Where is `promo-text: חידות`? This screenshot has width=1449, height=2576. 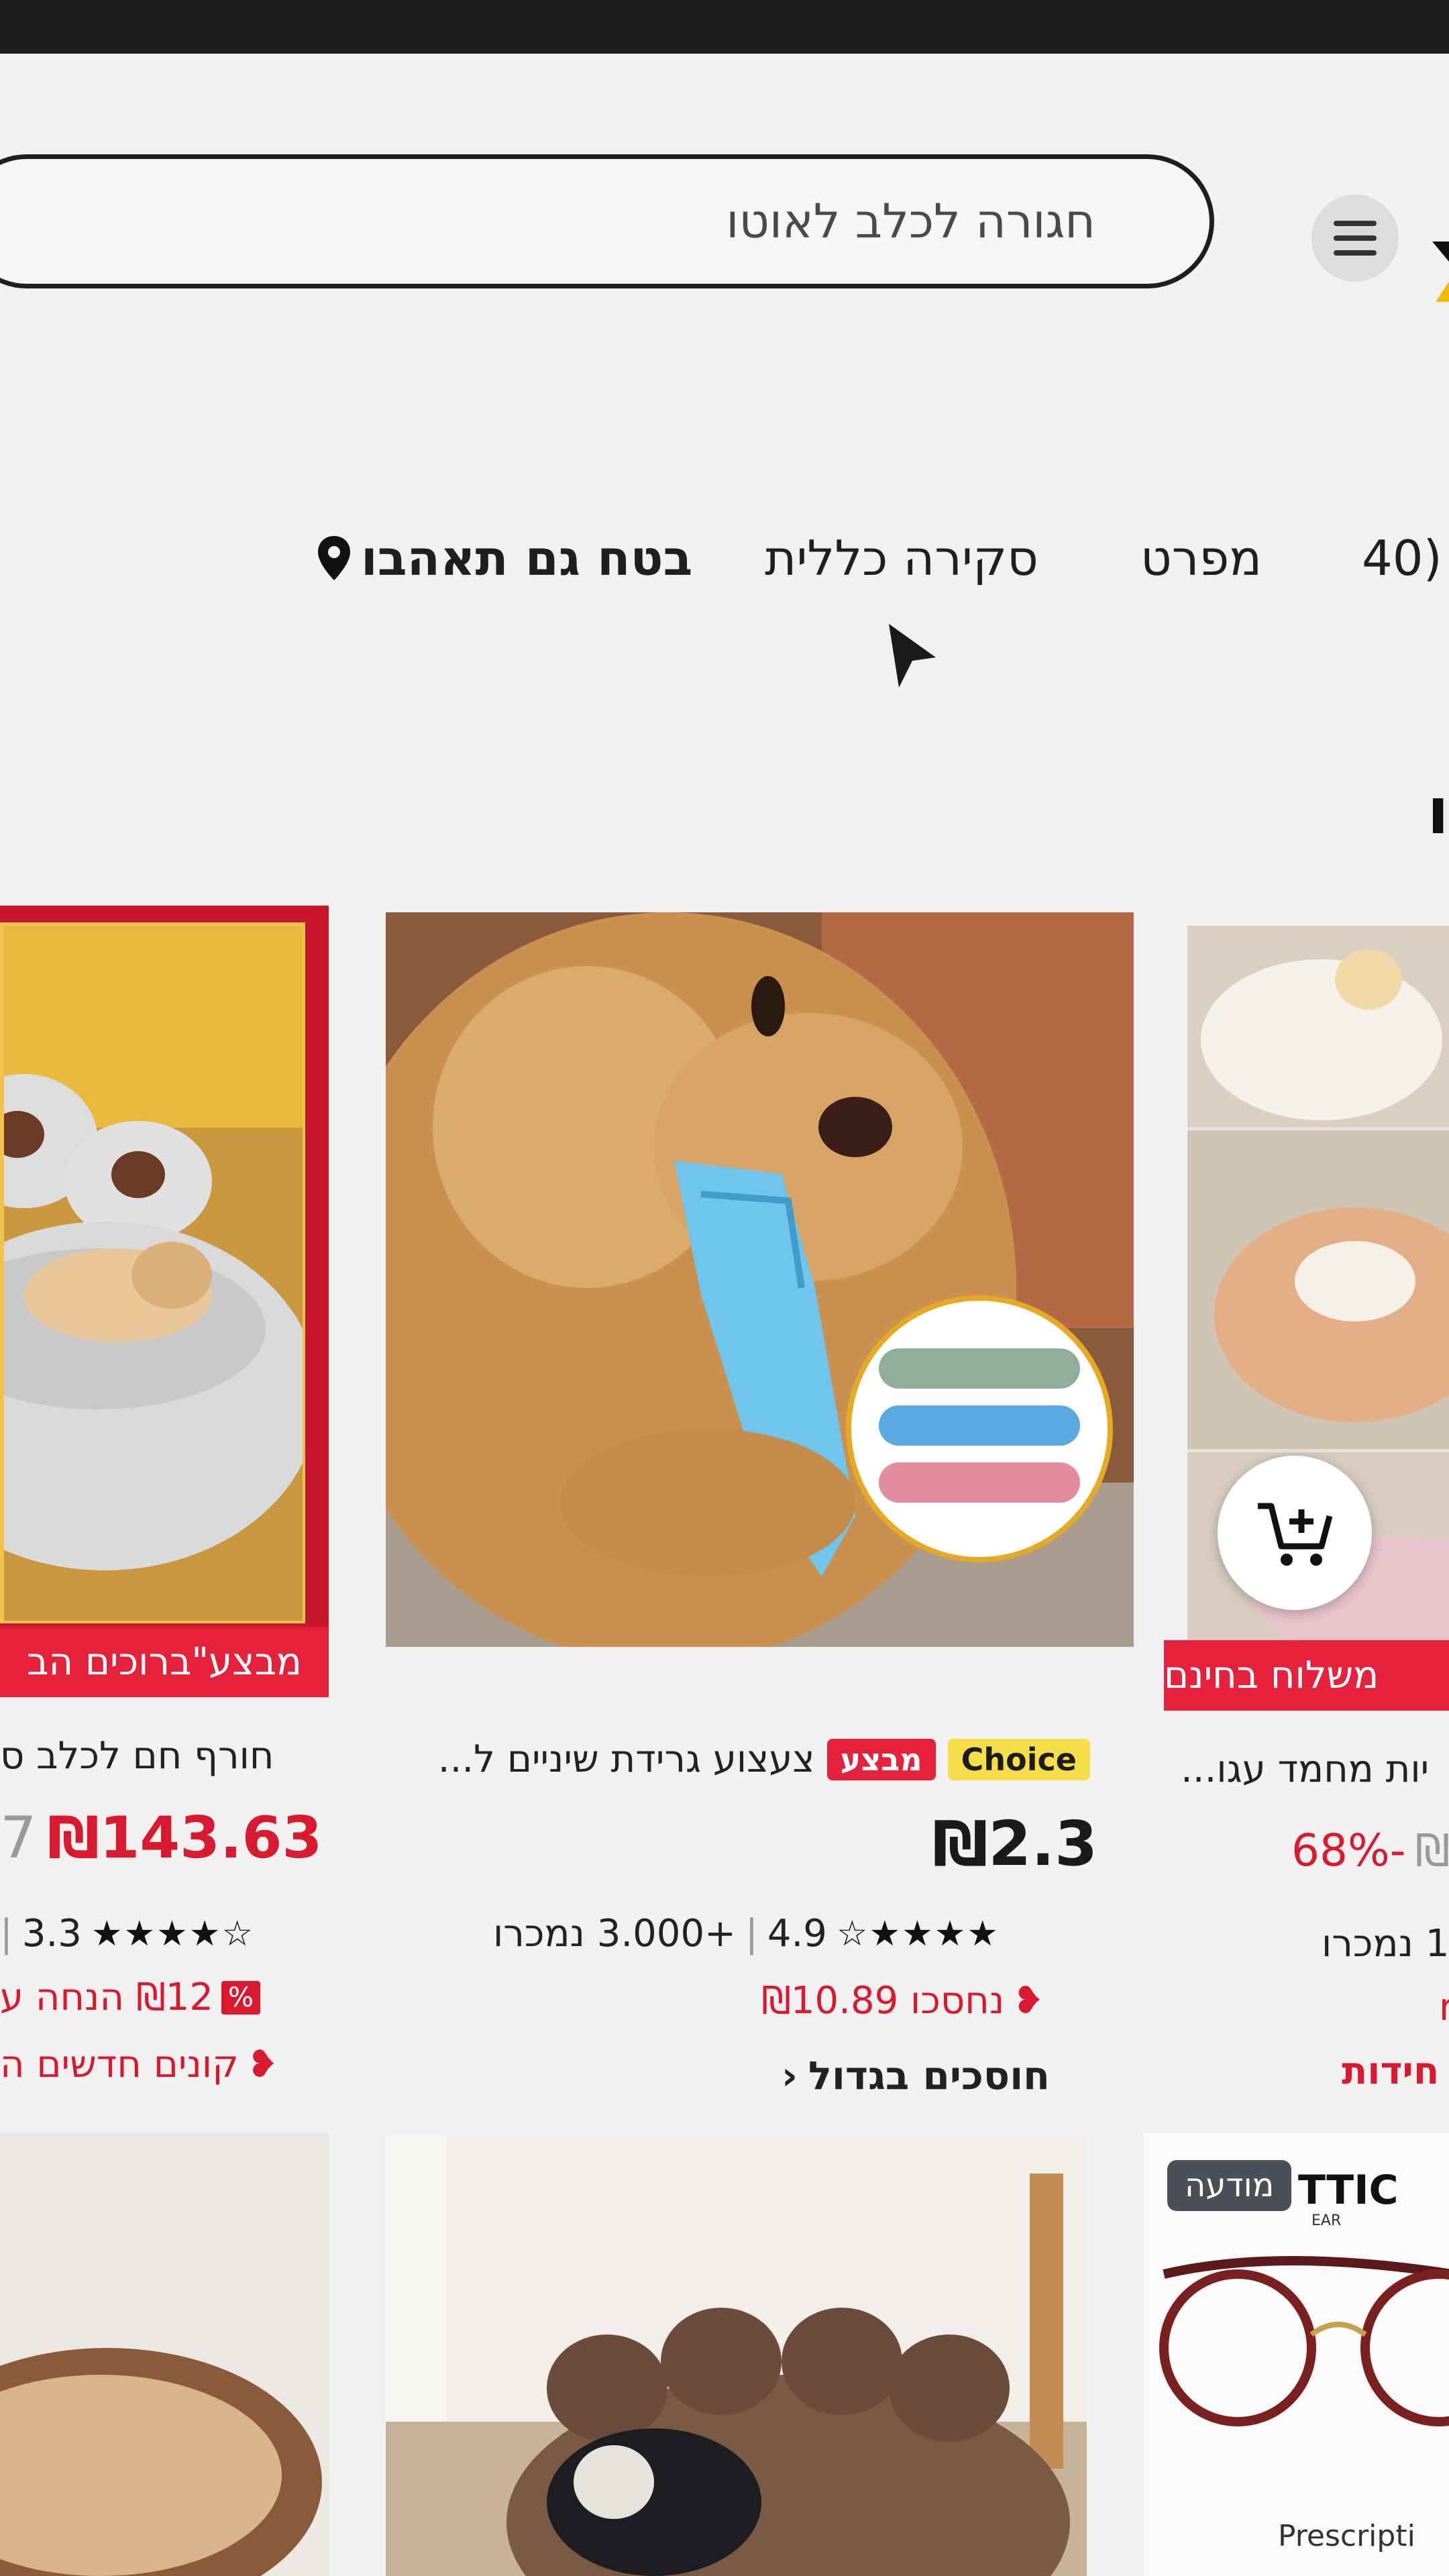 promo-text: חידות is located at coordinates (1391, 2071).